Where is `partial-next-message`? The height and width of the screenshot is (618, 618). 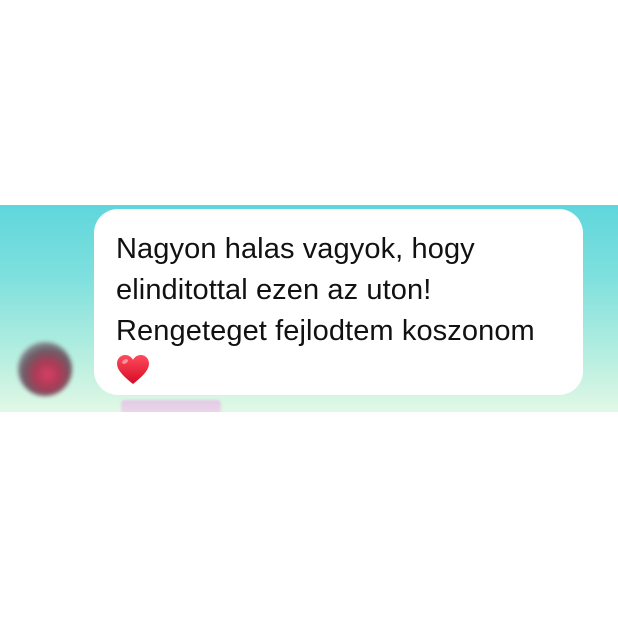
partial-next-message is located at coordinates (171, 406).